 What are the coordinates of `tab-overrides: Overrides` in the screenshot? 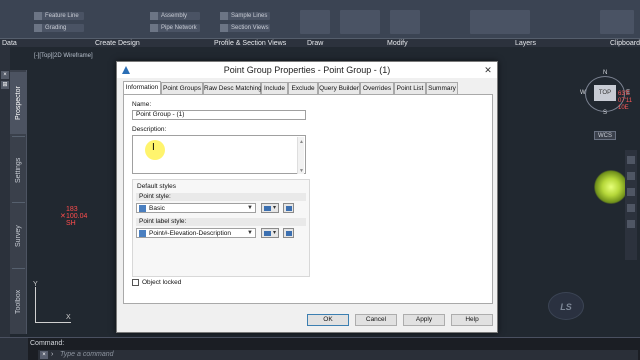 It's located at (377, 88).